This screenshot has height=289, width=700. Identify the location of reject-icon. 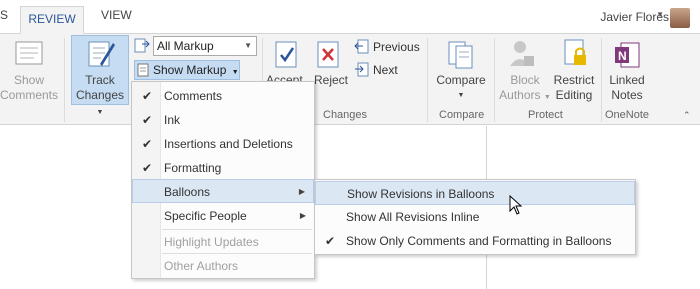
(330, 55).